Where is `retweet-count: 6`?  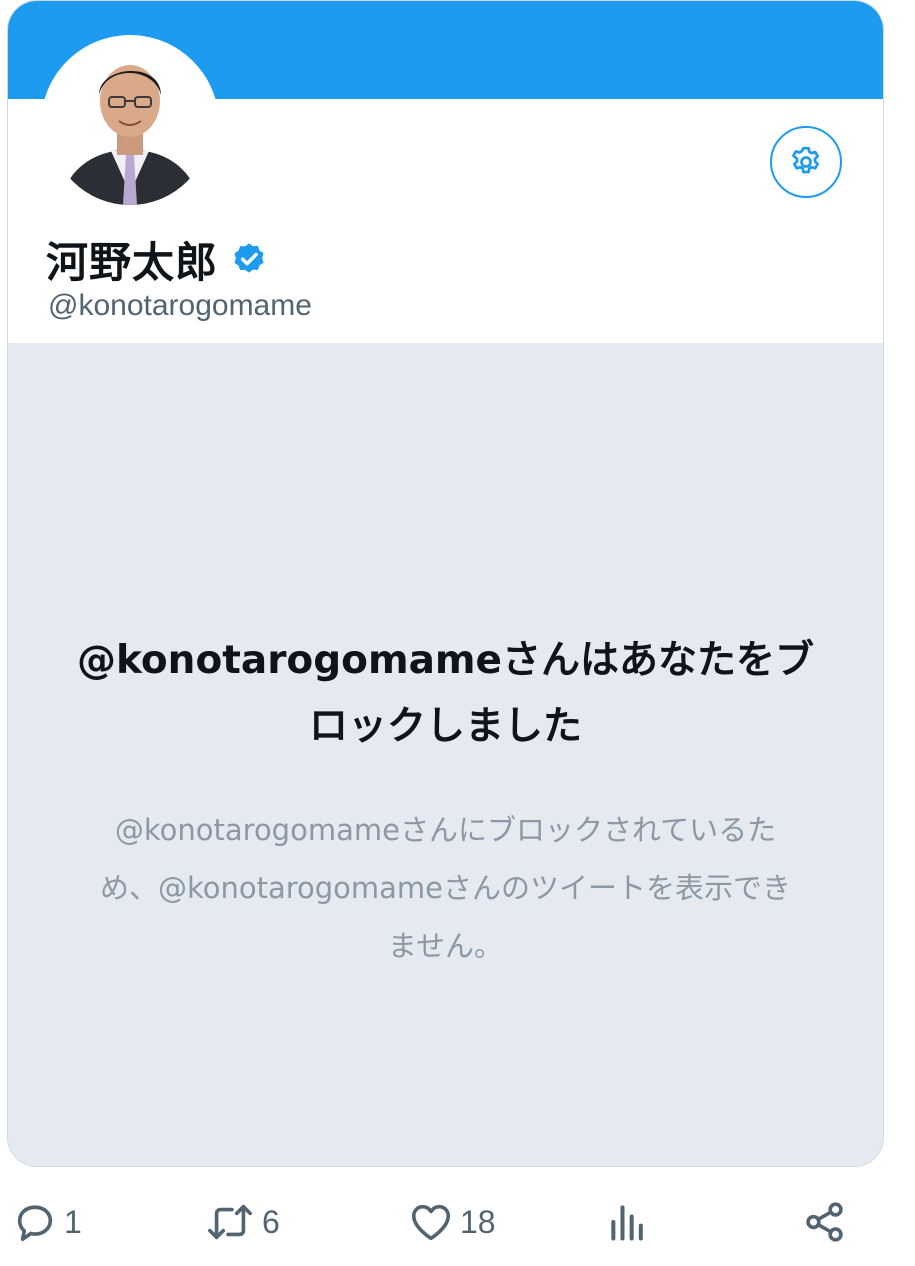 retweet-count: 6 is located at coordinates (271, 1221).